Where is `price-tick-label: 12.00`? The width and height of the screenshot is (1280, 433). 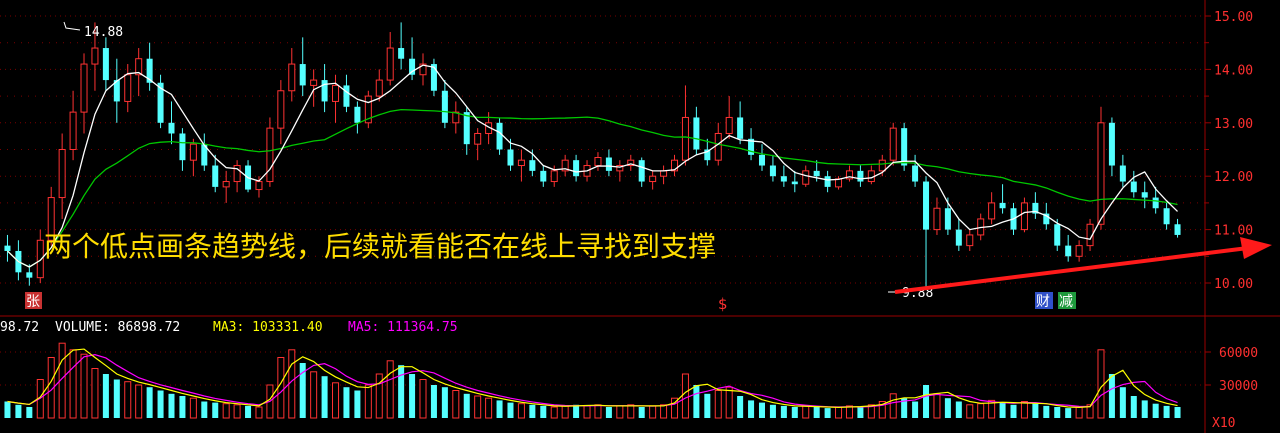 price-tick-label: 12.00 is located at coordinates (1233, 177).